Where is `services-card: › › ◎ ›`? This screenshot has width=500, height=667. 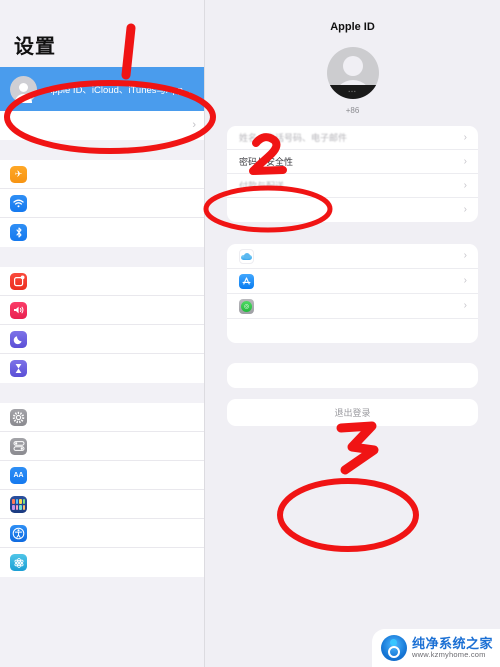
services-card: › › ◎ › is located at coordinates (352, 293).